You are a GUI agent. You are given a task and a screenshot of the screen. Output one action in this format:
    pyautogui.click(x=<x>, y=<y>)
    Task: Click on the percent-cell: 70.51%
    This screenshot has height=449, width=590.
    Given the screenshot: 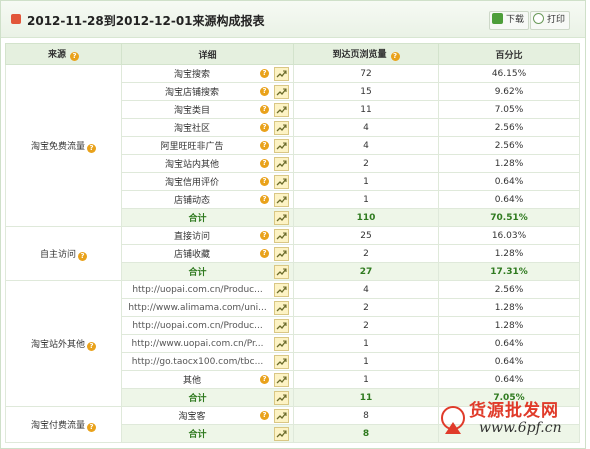 What is the action you would take?
    pyautogui.click(x=509, y=217)
    